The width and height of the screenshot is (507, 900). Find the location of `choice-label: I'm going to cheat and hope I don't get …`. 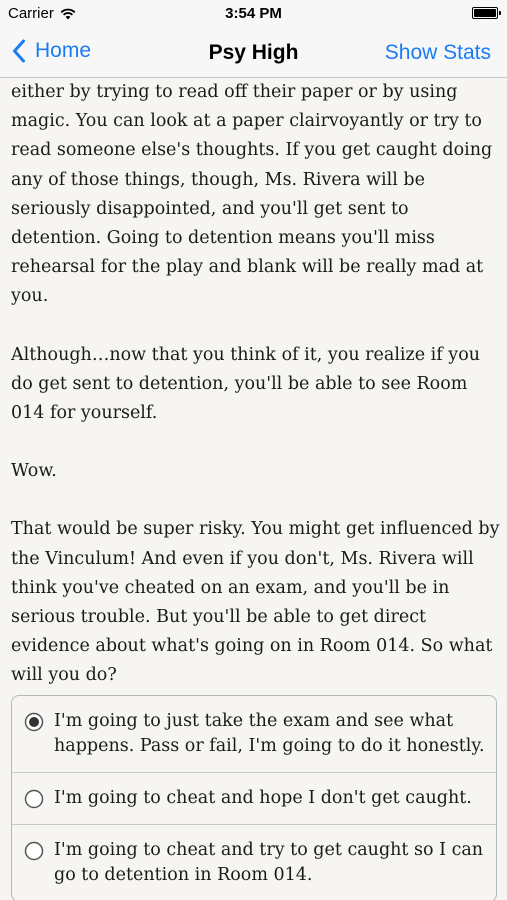

choice-label: I'm going to cheat and hope I don't get … is located at coordinates (263, 798).